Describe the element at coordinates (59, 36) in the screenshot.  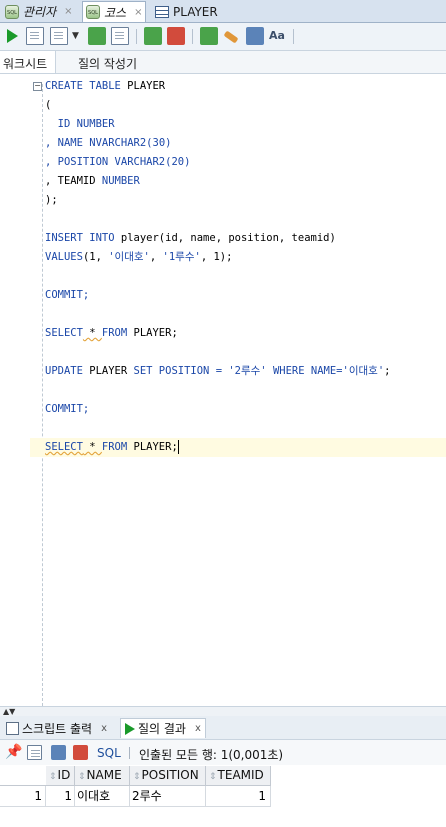
I see `autotrace-button` at that location.